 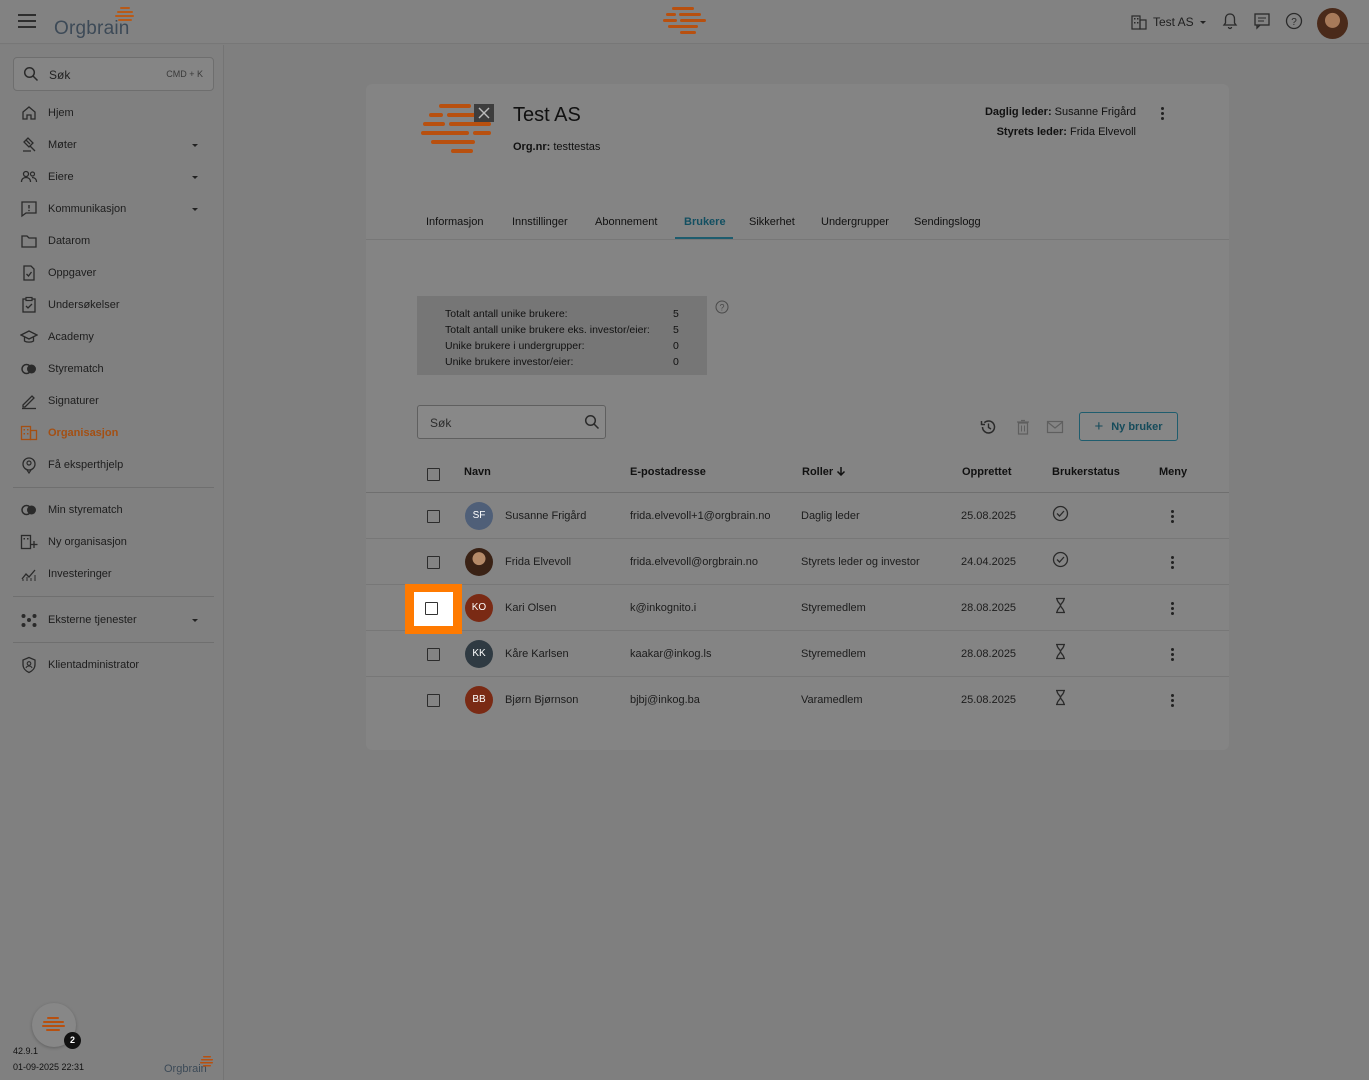 What do you see at coordinates (772, 222) in the screenshot?
I see `tab-sikkerhet: Sikkerhet` at bounding box center [772, 222].